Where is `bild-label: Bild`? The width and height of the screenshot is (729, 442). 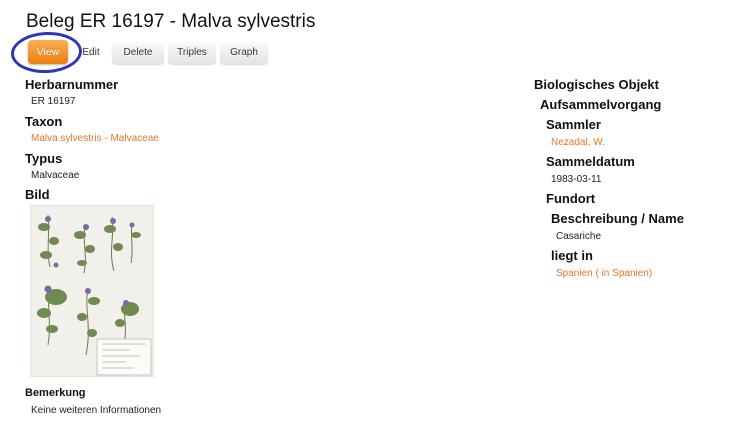 bild-label: Bild is located at coordinates (37, 194).